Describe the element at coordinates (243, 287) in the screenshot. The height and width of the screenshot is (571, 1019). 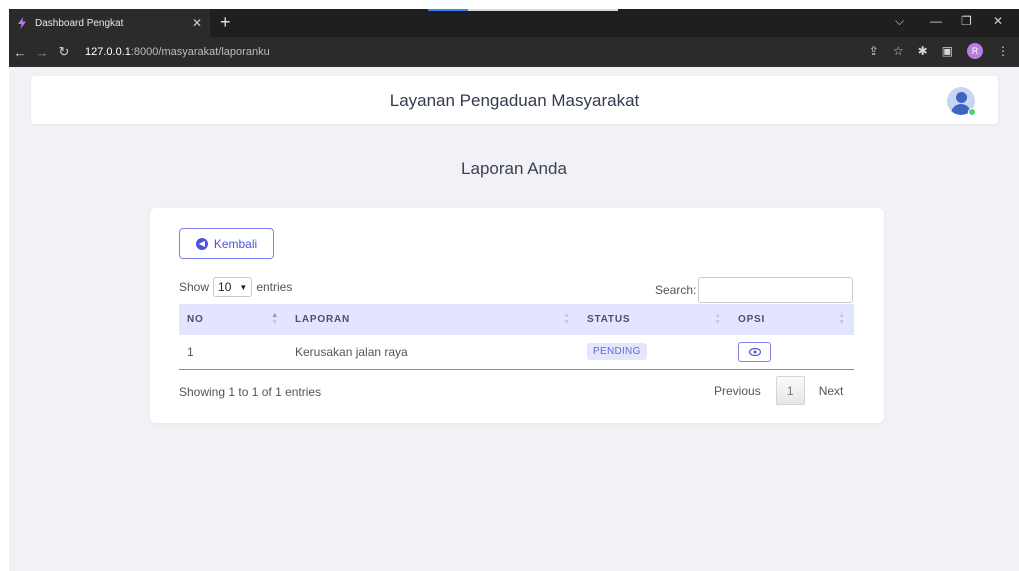
I see `chevron-down-icon: ▼` at that location.